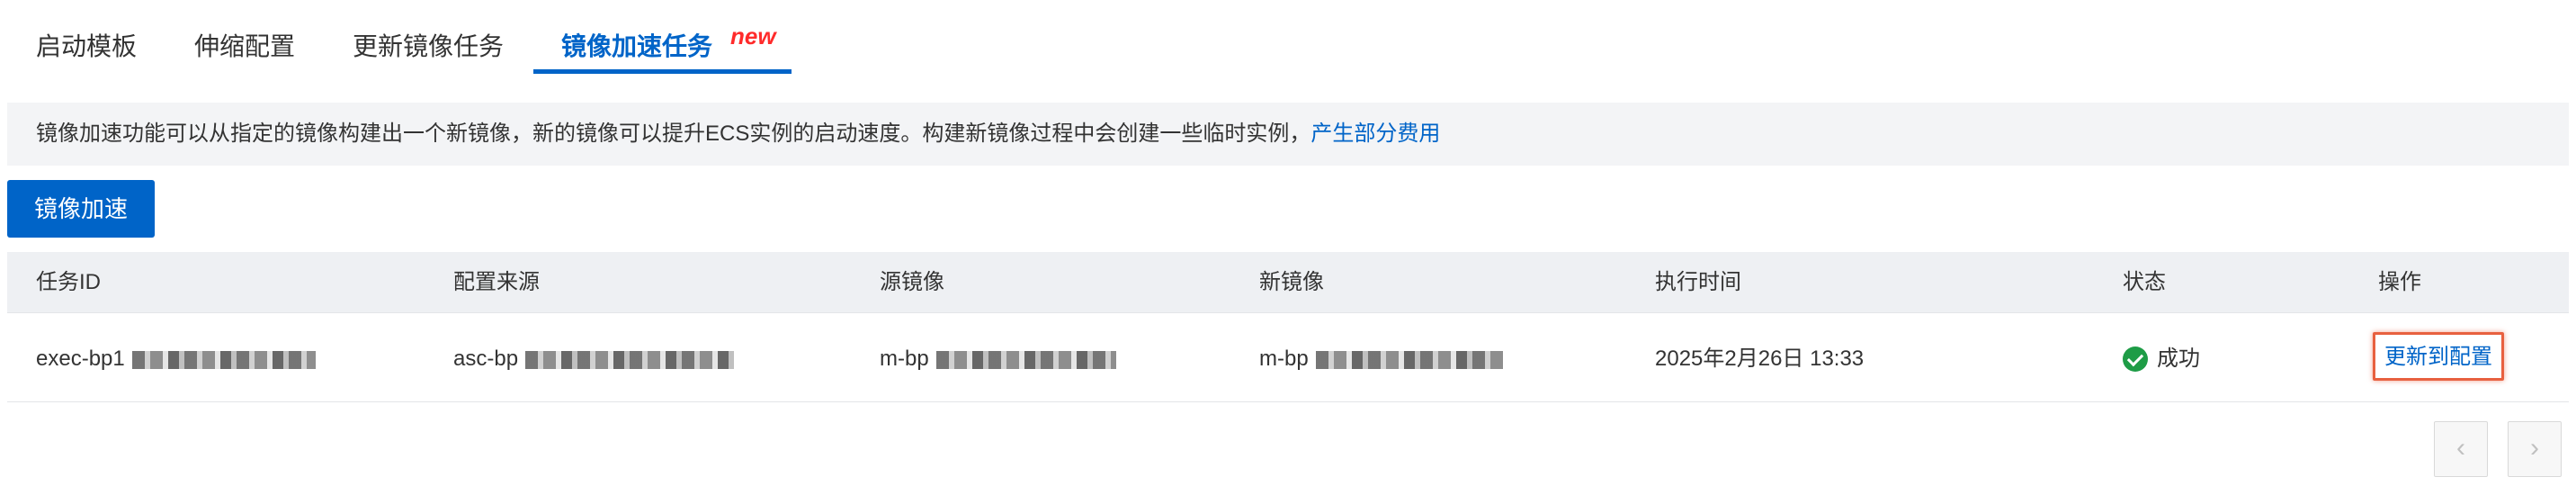 The height and width of the screenshot is (486, 2576). I want to click on tab-label: 启动模板, so click(87, 46).